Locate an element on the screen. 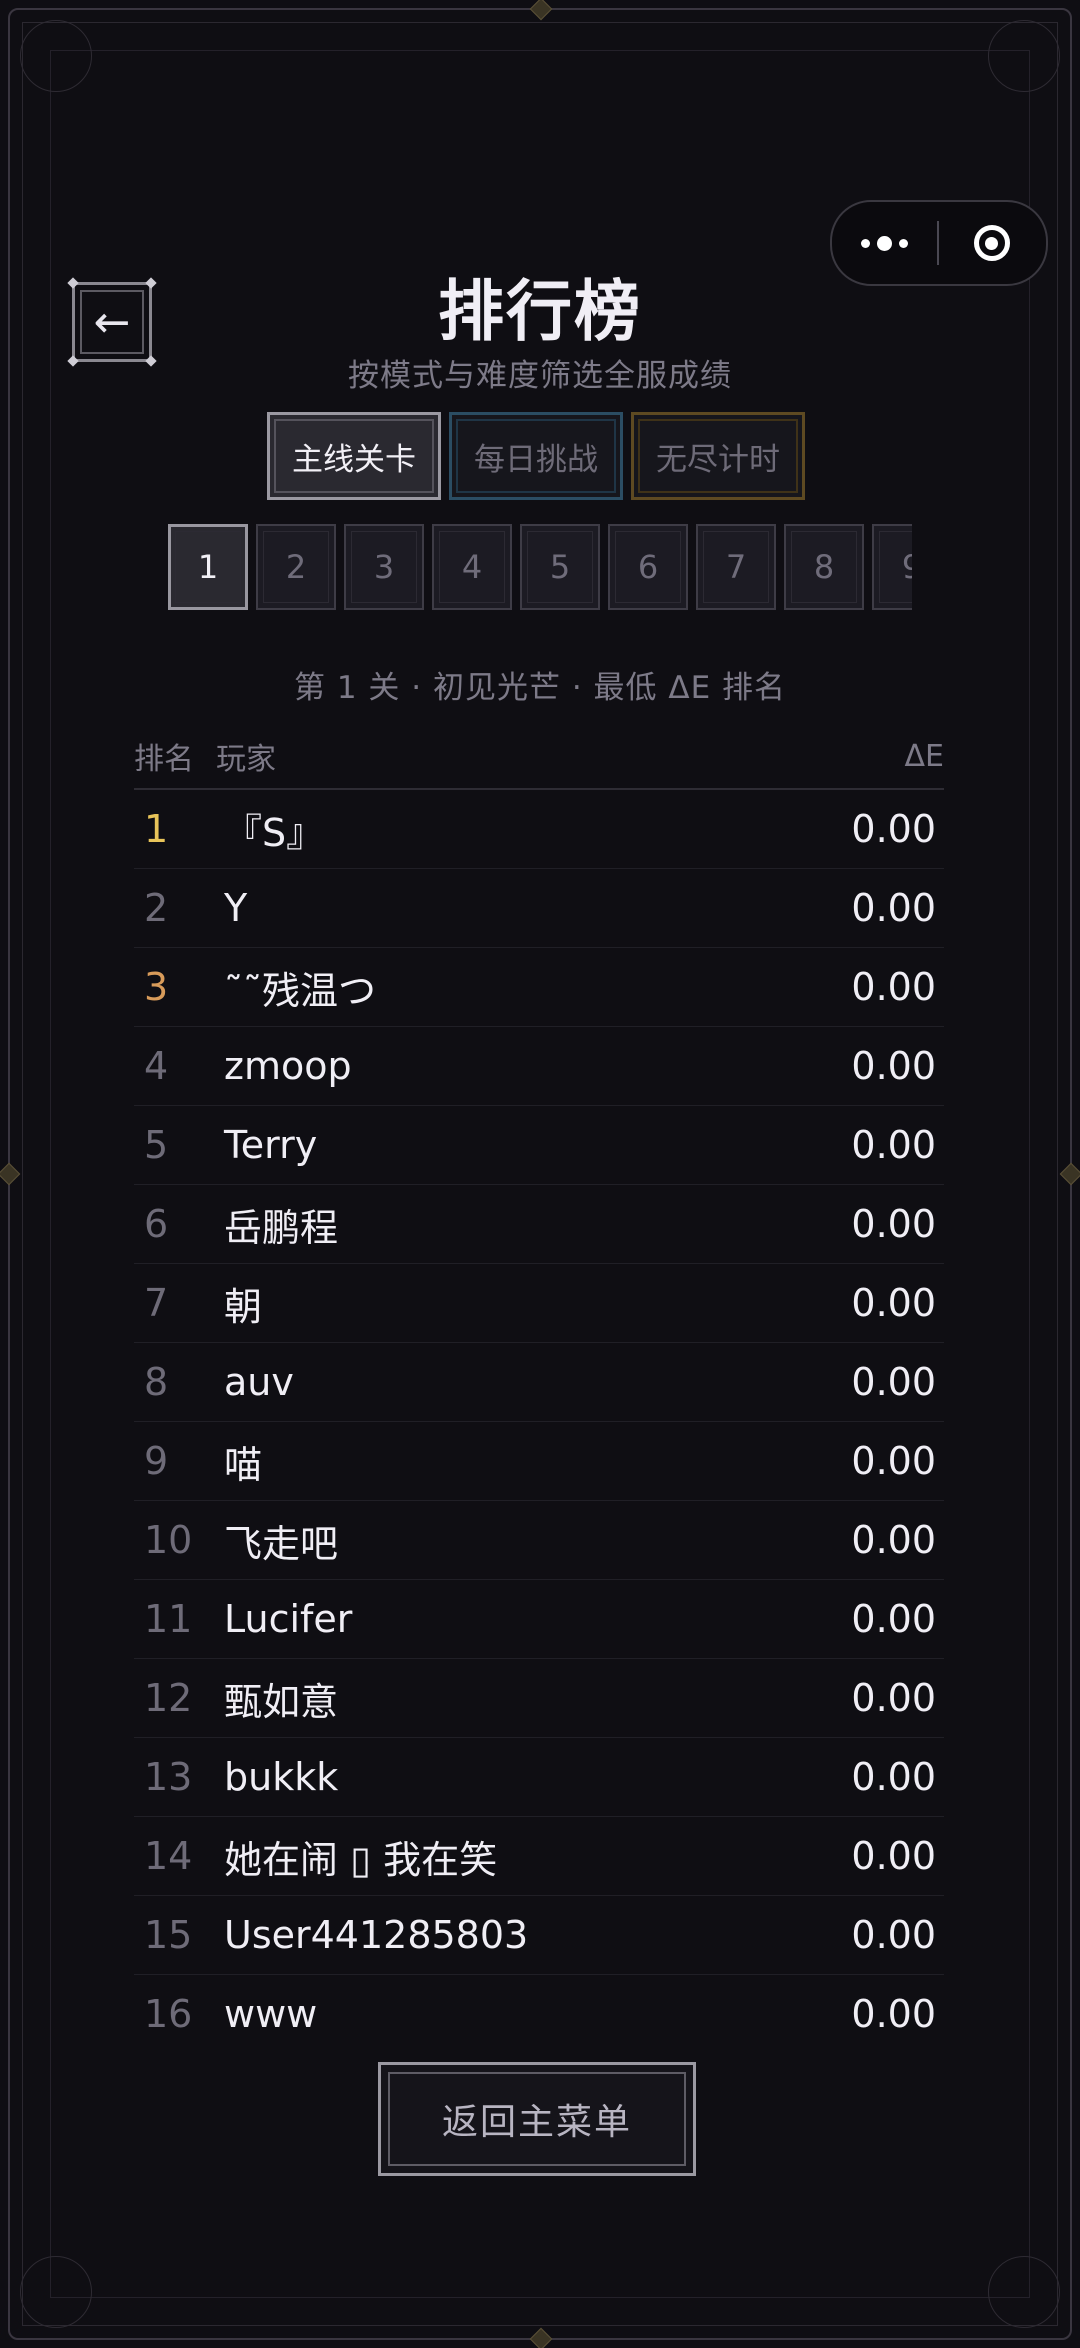 This screenshot has height=2348, width=1080. row-player: 喵 is located at coordinates (243, 1464).